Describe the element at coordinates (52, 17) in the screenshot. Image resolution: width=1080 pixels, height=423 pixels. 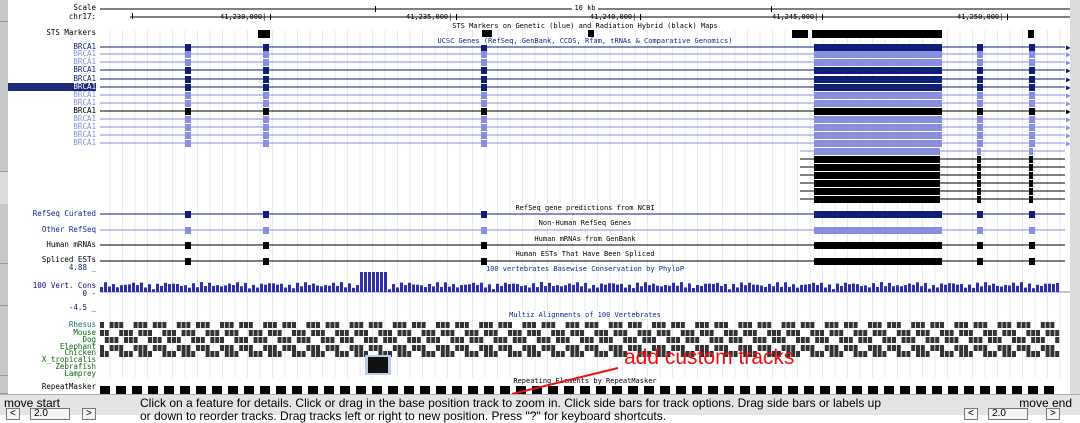
I see `chrom-label: chr17:` at that location.